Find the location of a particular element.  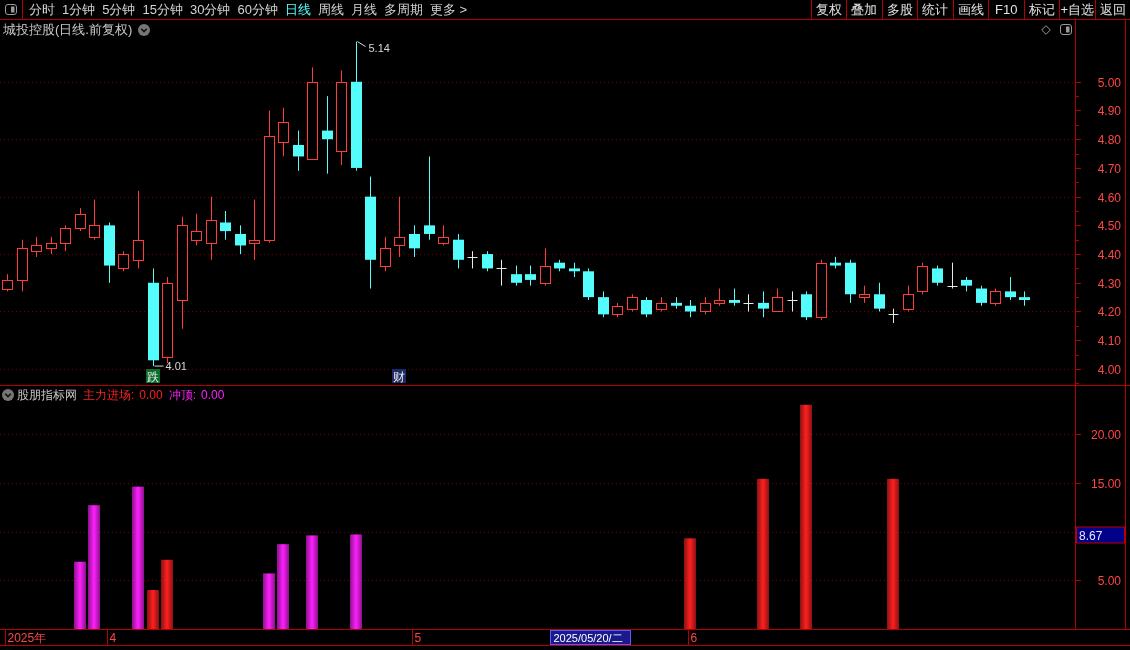

period-tab: 更多 > is located at coordinates (448, 9).